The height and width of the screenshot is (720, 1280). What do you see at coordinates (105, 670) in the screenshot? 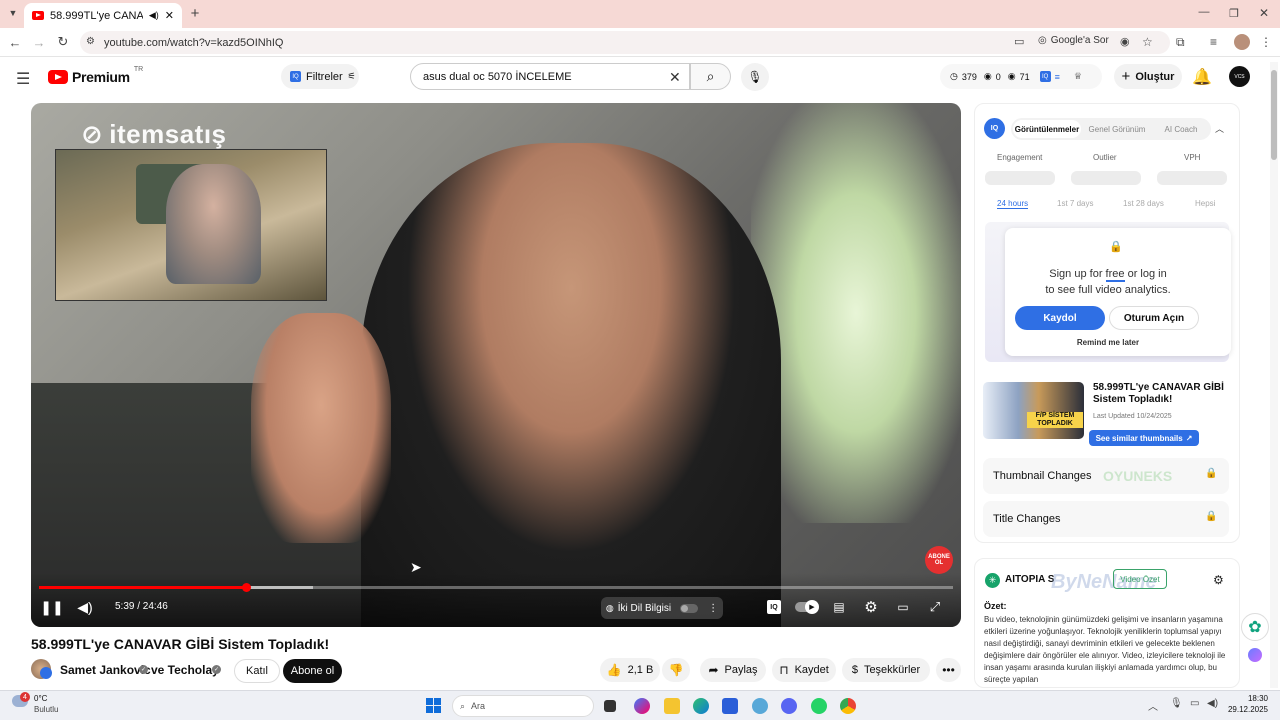
I see `channel-name: Samet Jankovic` at bounding box center [105, 670].